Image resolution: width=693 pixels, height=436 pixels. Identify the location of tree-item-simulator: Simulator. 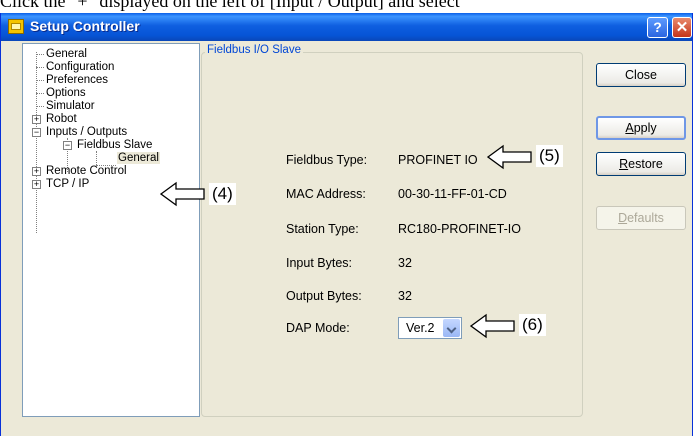
(70, 106).